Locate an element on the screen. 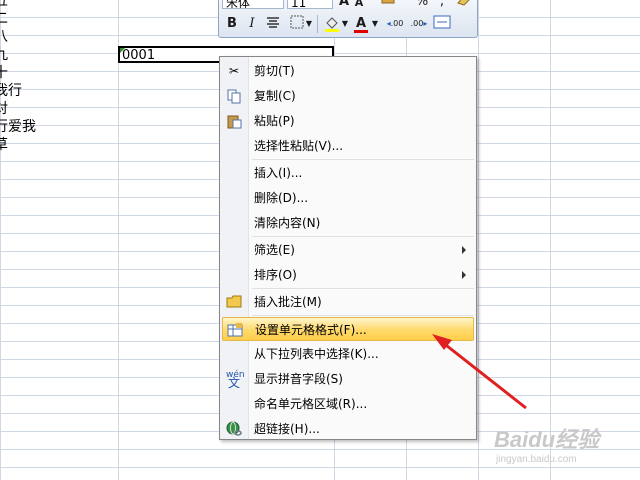 The image size is (640, 480). watermark: Baidu经验 jingyan.baidu.com is located at coordinates (566, 448).